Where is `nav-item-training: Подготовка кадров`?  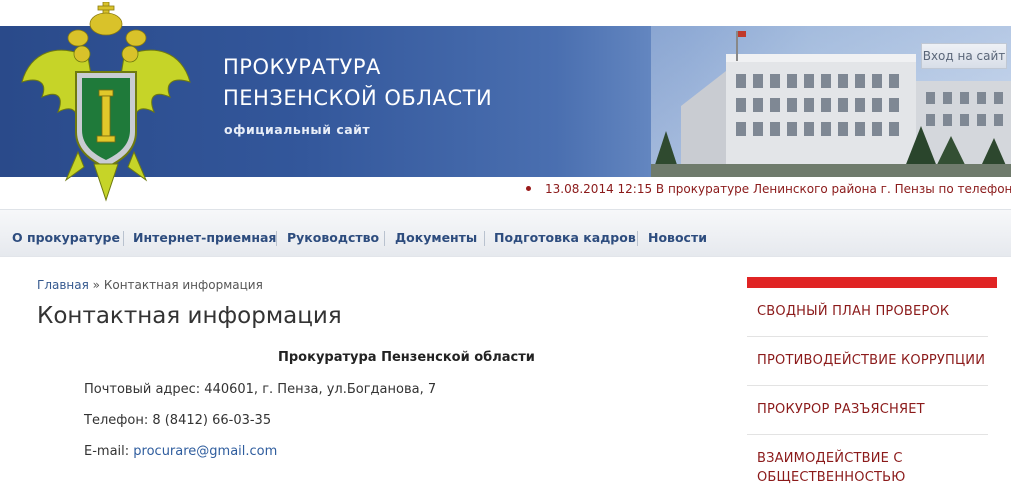
nav-item-training: Подготовка кадров is located at coordinates (565, 237).